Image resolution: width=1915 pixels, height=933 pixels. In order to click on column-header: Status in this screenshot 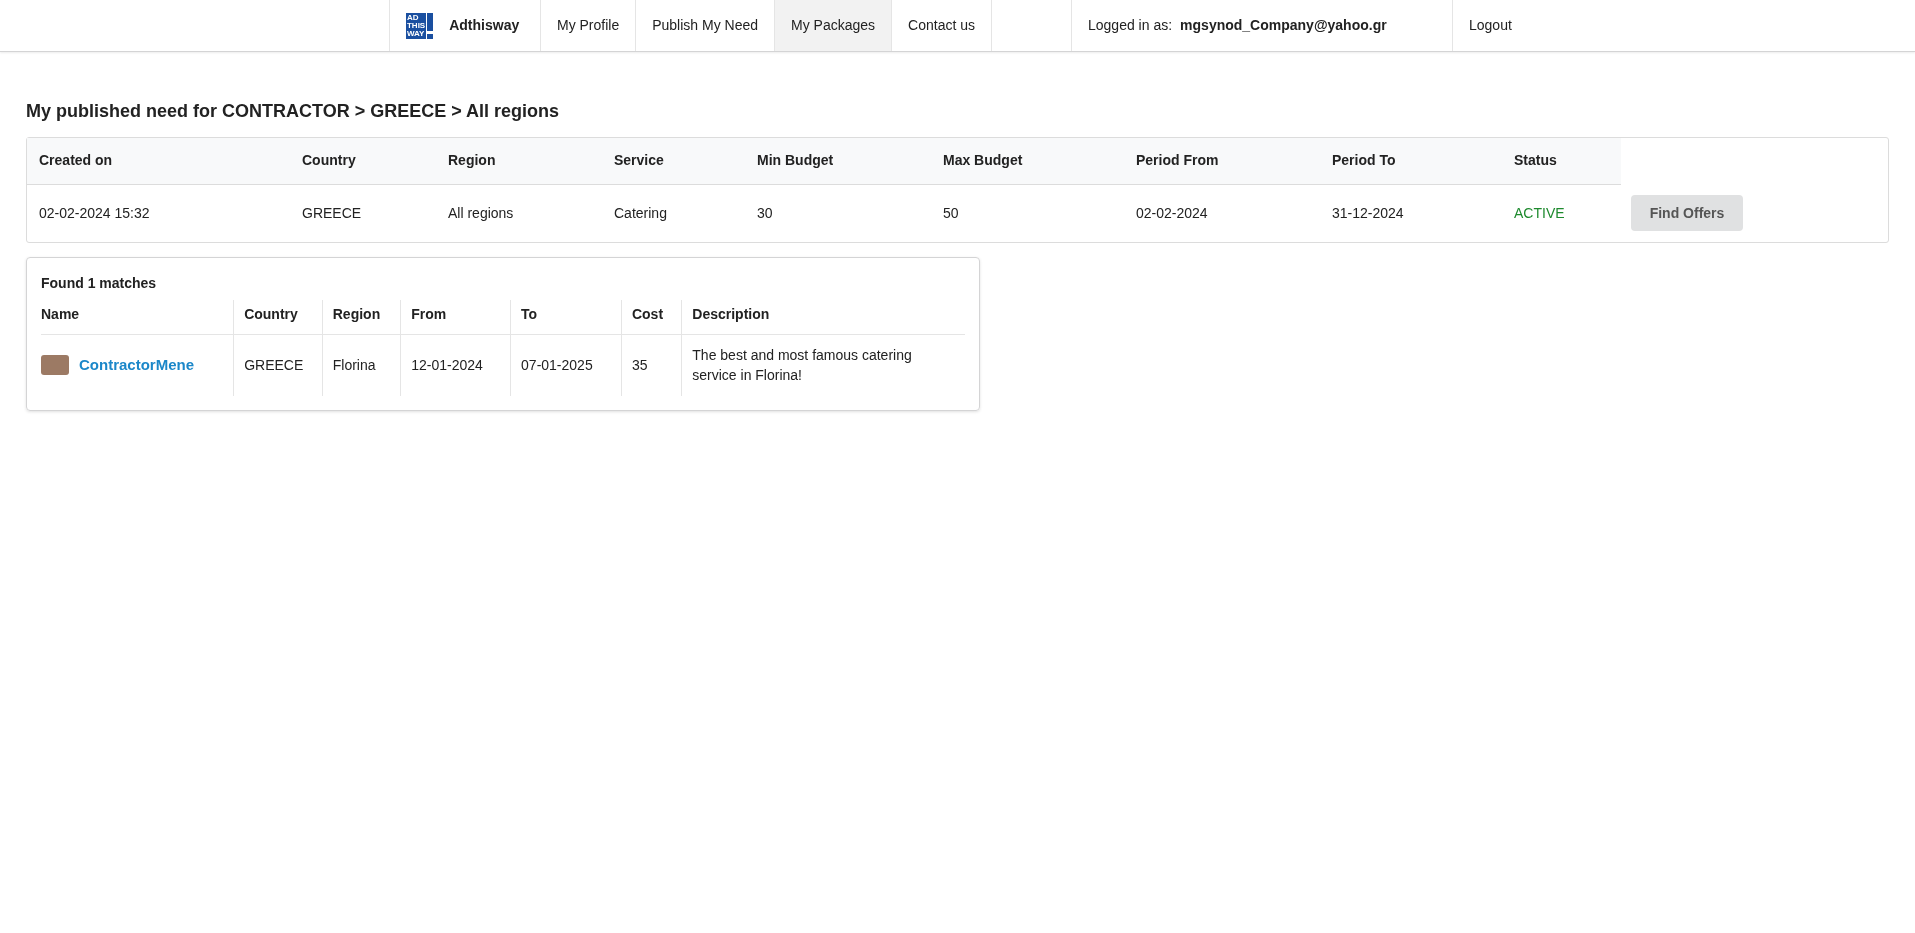, I will do `click(1561, 161)`.